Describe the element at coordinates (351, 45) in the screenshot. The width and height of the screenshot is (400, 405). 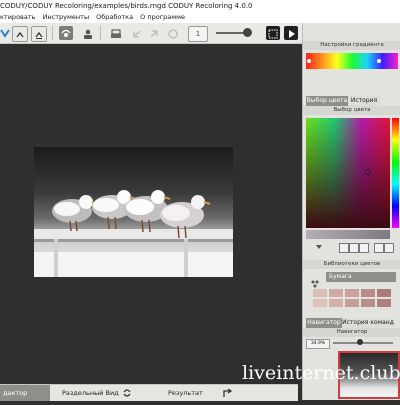
I see `gradient-settings-title: Настройки градиента` at that location.